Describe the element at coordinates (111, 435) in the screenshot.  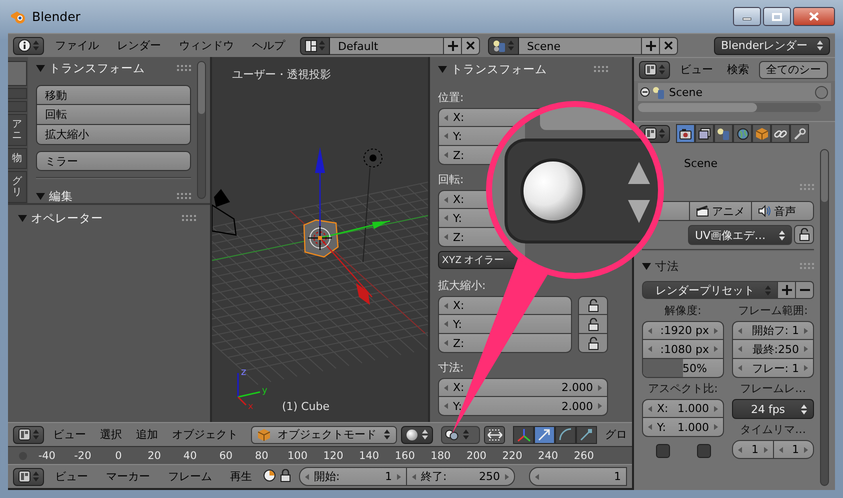
I see `menu-item: 選択` at that location.